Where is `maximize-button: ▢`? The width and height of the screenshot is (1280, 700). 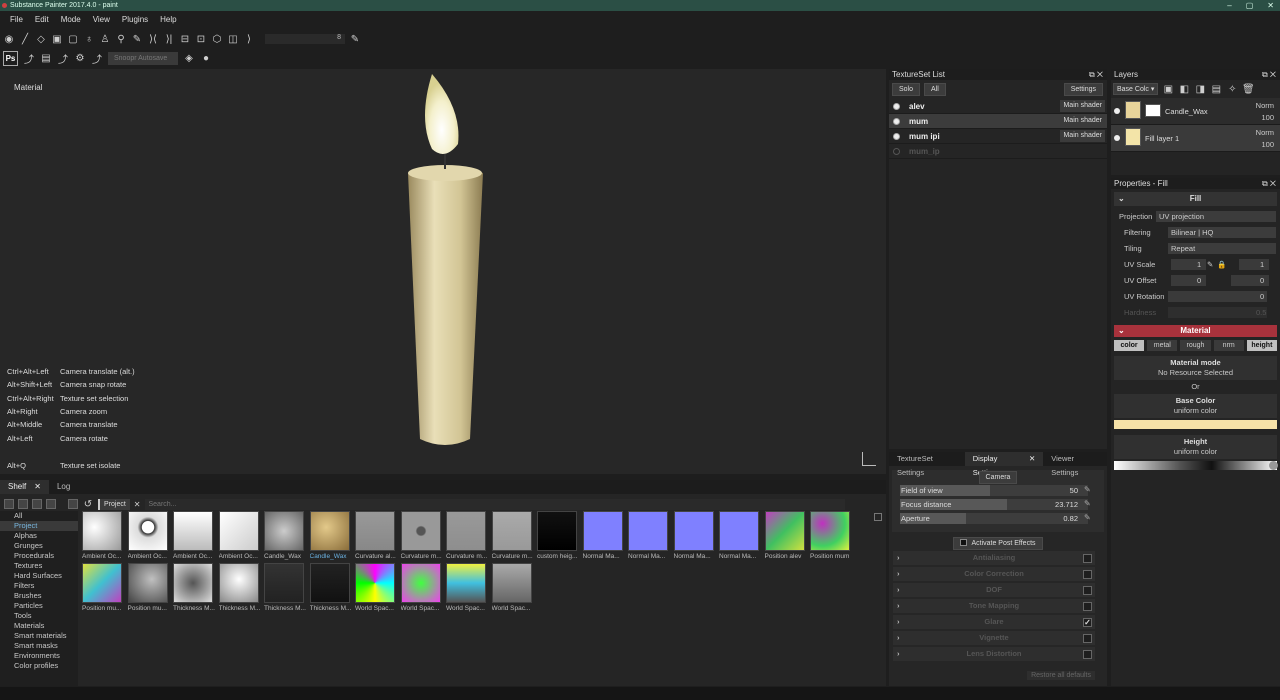 maximize-button: ▢ is located at coordinates (1250, 5).